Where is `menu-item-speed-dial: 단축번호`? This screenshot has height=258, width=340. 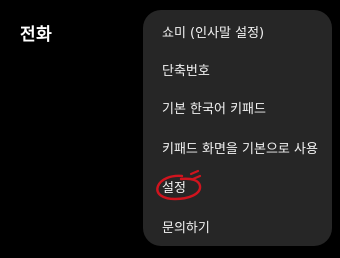 menu-item-speed-dial: 단축번호 is located at coordinates (237, 69).